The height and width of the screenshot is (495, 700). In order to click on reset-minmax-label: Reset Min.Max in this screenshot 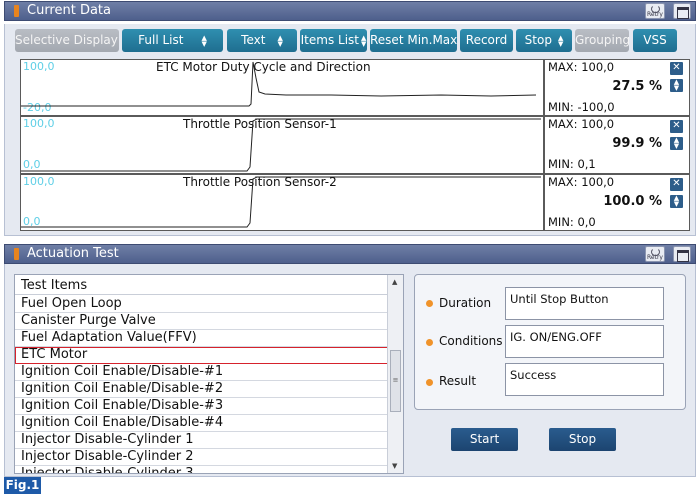, I will do `click(414, 40)`.